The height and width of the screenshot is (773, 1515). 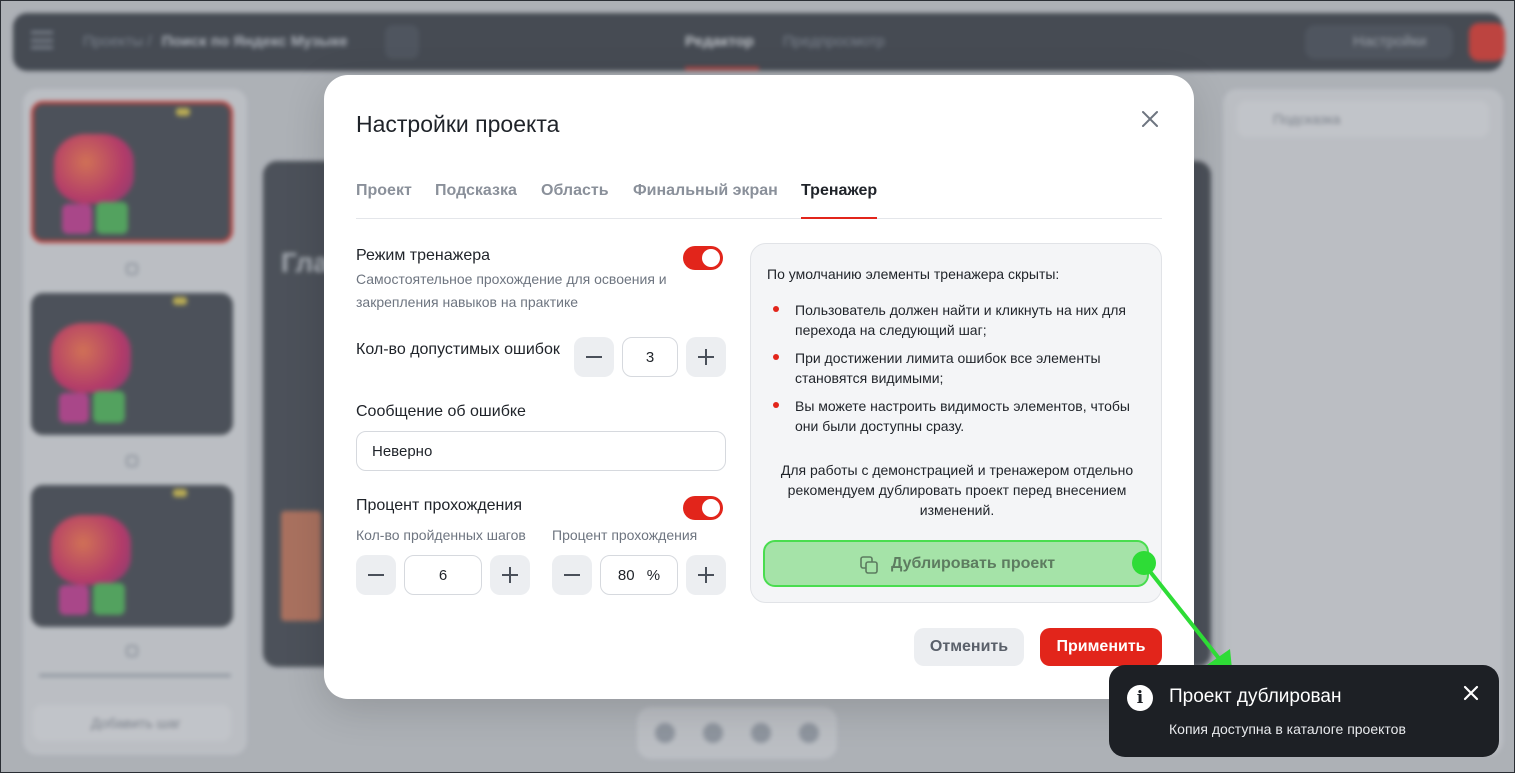 I want to click on duplicate-project-button: Дублировать проект, so click(x=956, y=563).